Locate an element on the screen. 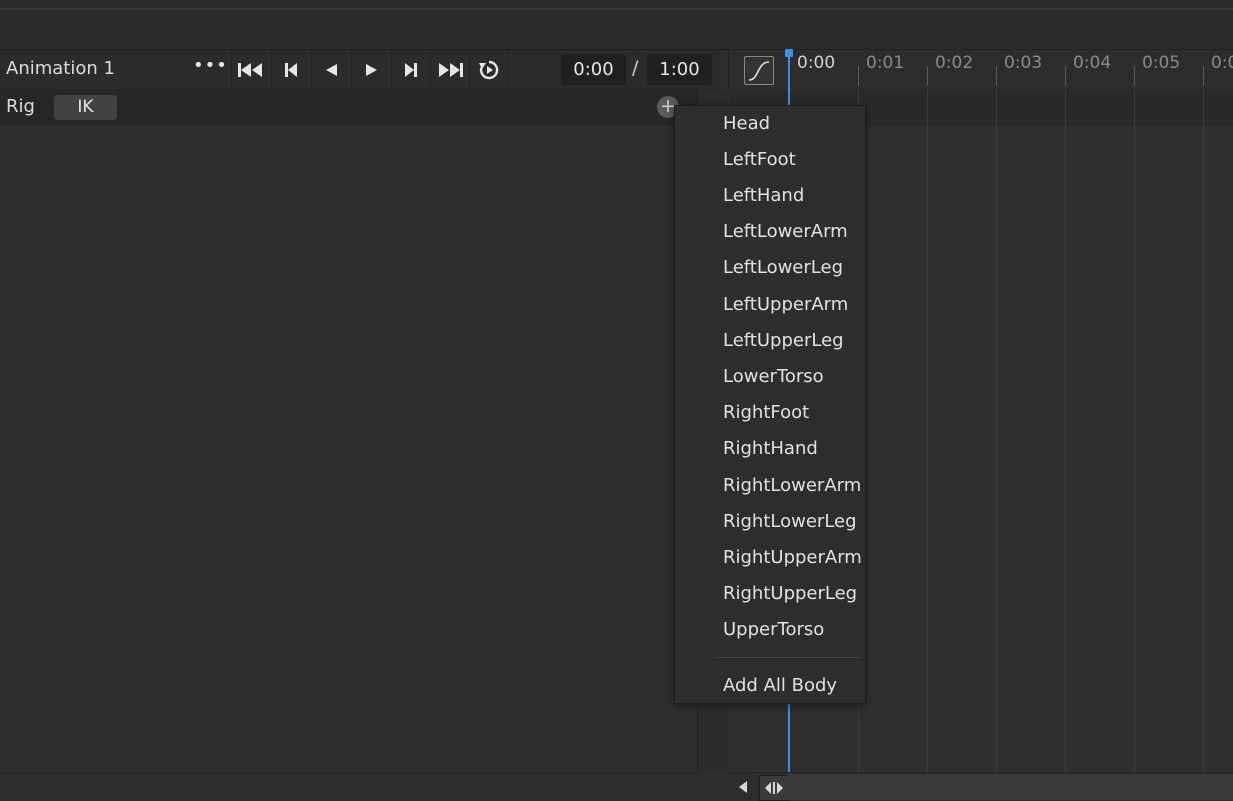  ruler-label: 0:03 is located at coordinates (1023, 63).